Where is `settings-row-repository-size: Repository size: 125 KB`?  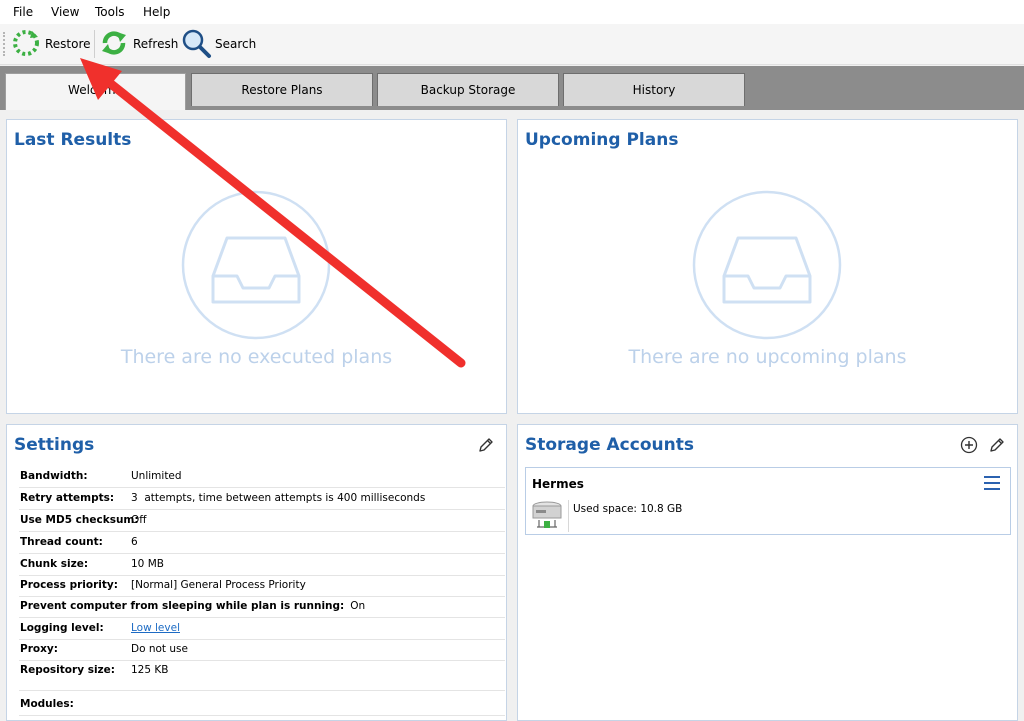
settings-row-repository-size: Repository size: 125 KB is located at coordinates (262, 675).